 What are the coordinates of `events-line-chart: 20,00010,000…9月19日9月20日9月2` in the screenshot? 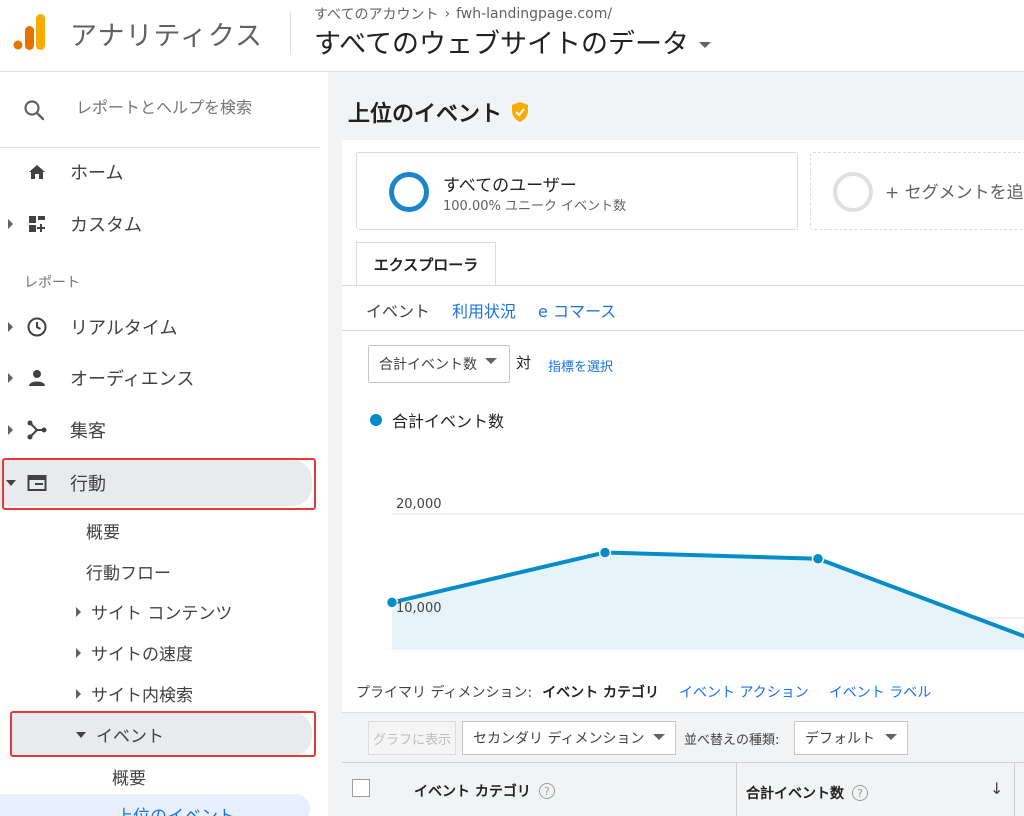 It's located at (704, 573).